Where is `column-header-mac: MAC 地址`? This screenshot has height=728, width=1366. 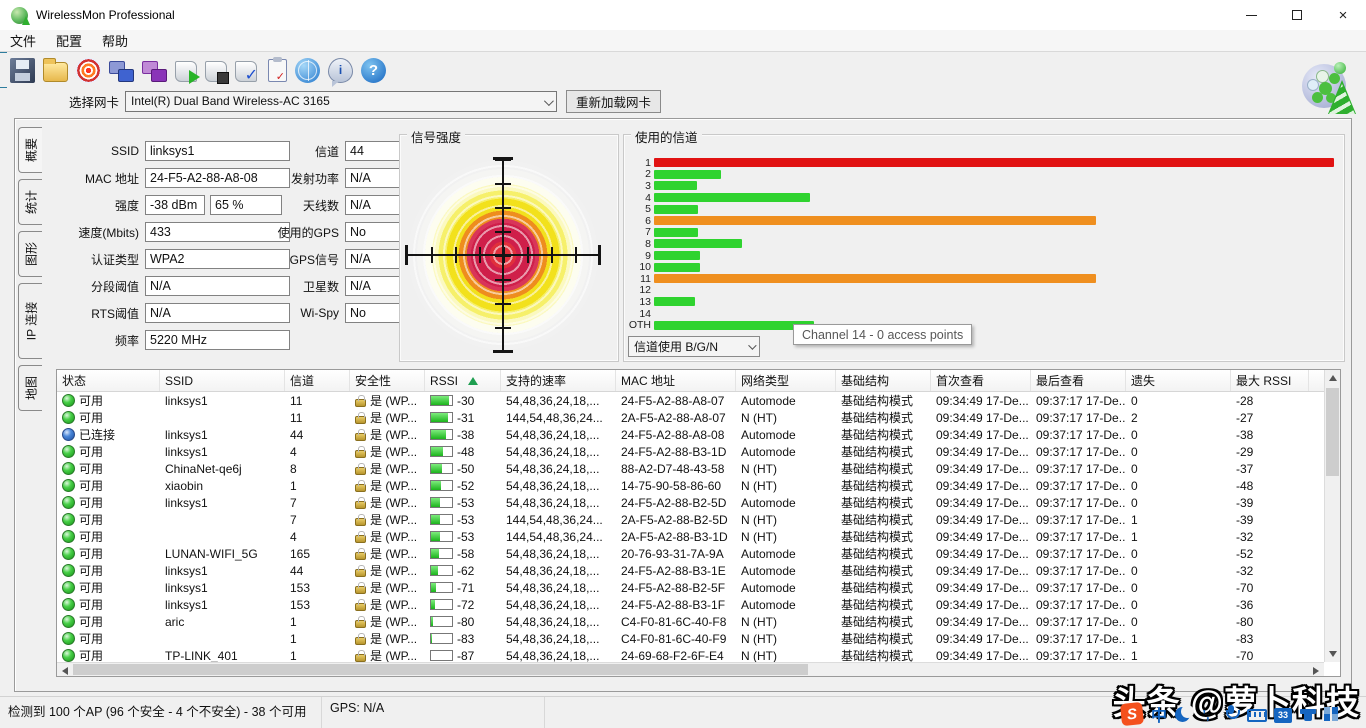
column-header-mac: MAC 地址 is located at coordinates (676, 380).